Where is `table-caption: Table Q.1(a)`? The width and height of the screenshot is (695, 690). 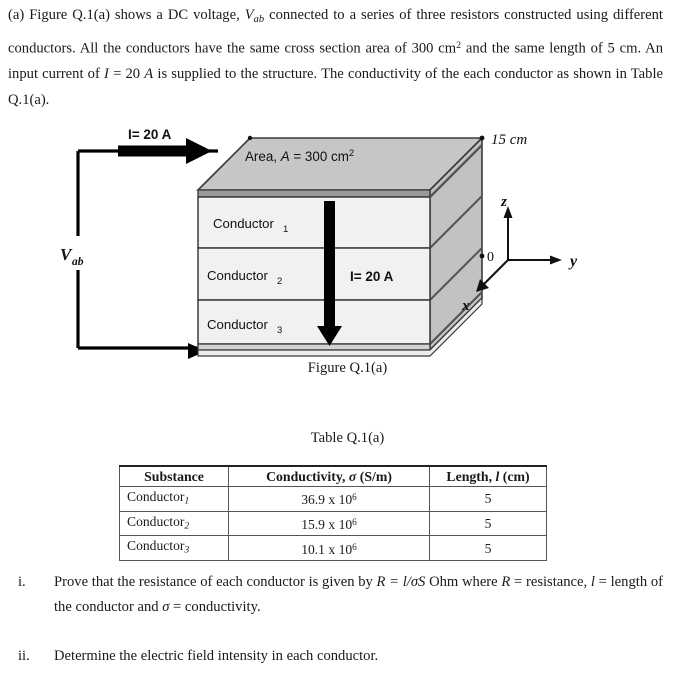 table-caption: Table Q.1(a) is located at coordinates (347, 438).